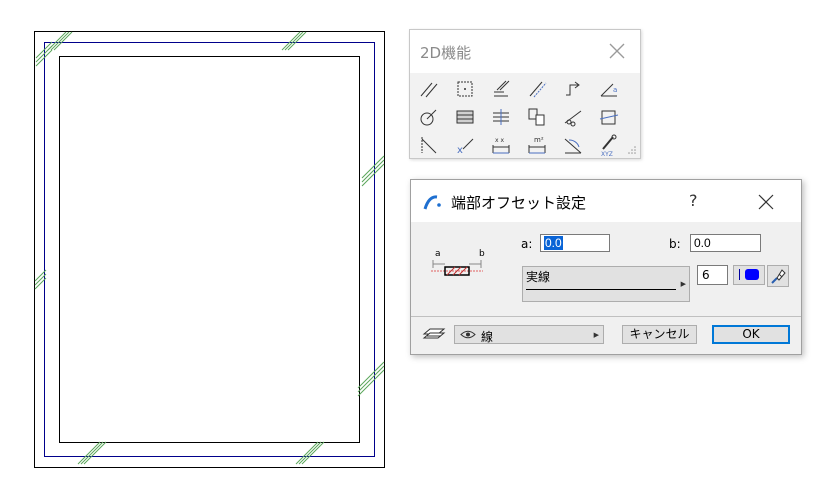 This screenshot has width=815, height=489. I want to click on eye-icon, so click(468, 334).